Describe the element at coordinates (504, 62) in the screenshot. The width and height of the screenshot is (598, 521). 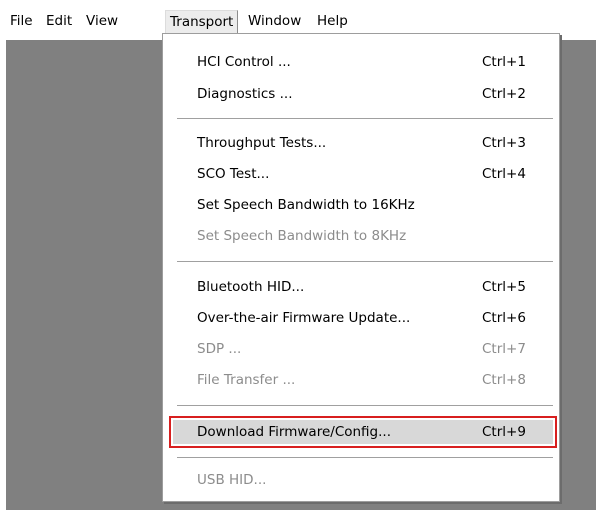
I see `menu-item-shortcut: Ctrl+1` at that location.